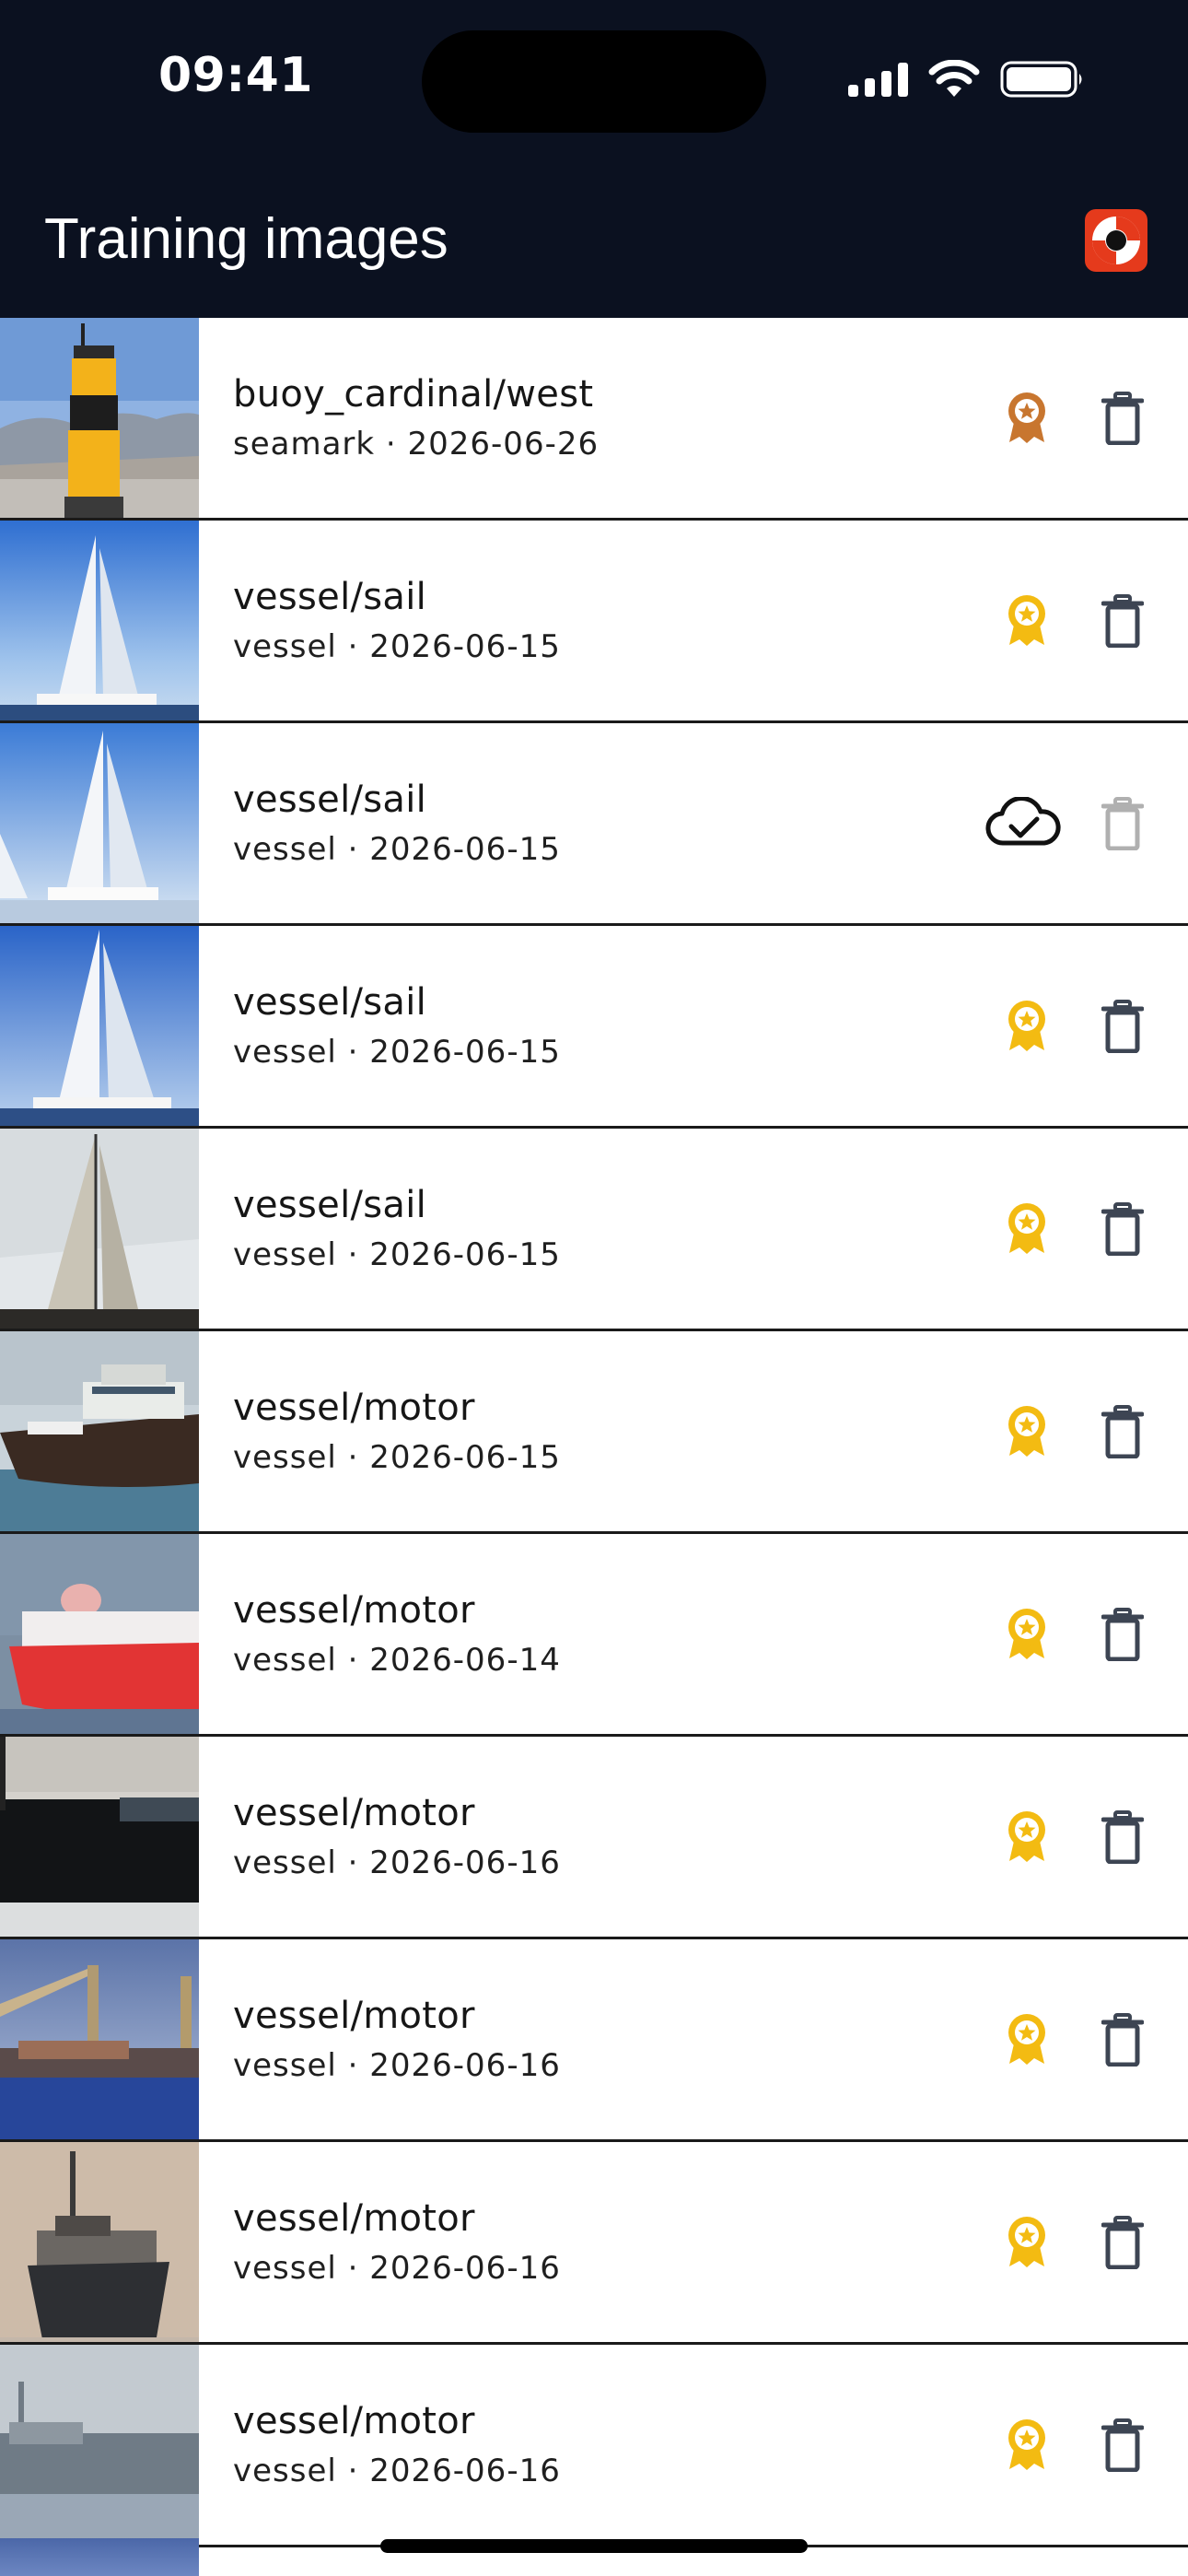 The image size is (1188, 2576). I want to click on home-indicator, so click(594, 2546).